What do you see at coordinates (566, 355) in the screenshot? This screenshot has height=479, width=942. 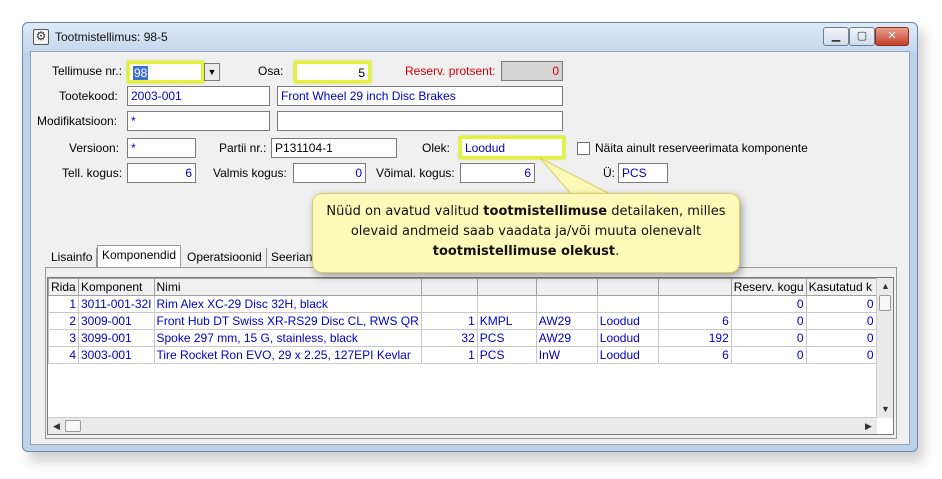 I see `cell-warehouse: InW` at bounding box center [566, 355].